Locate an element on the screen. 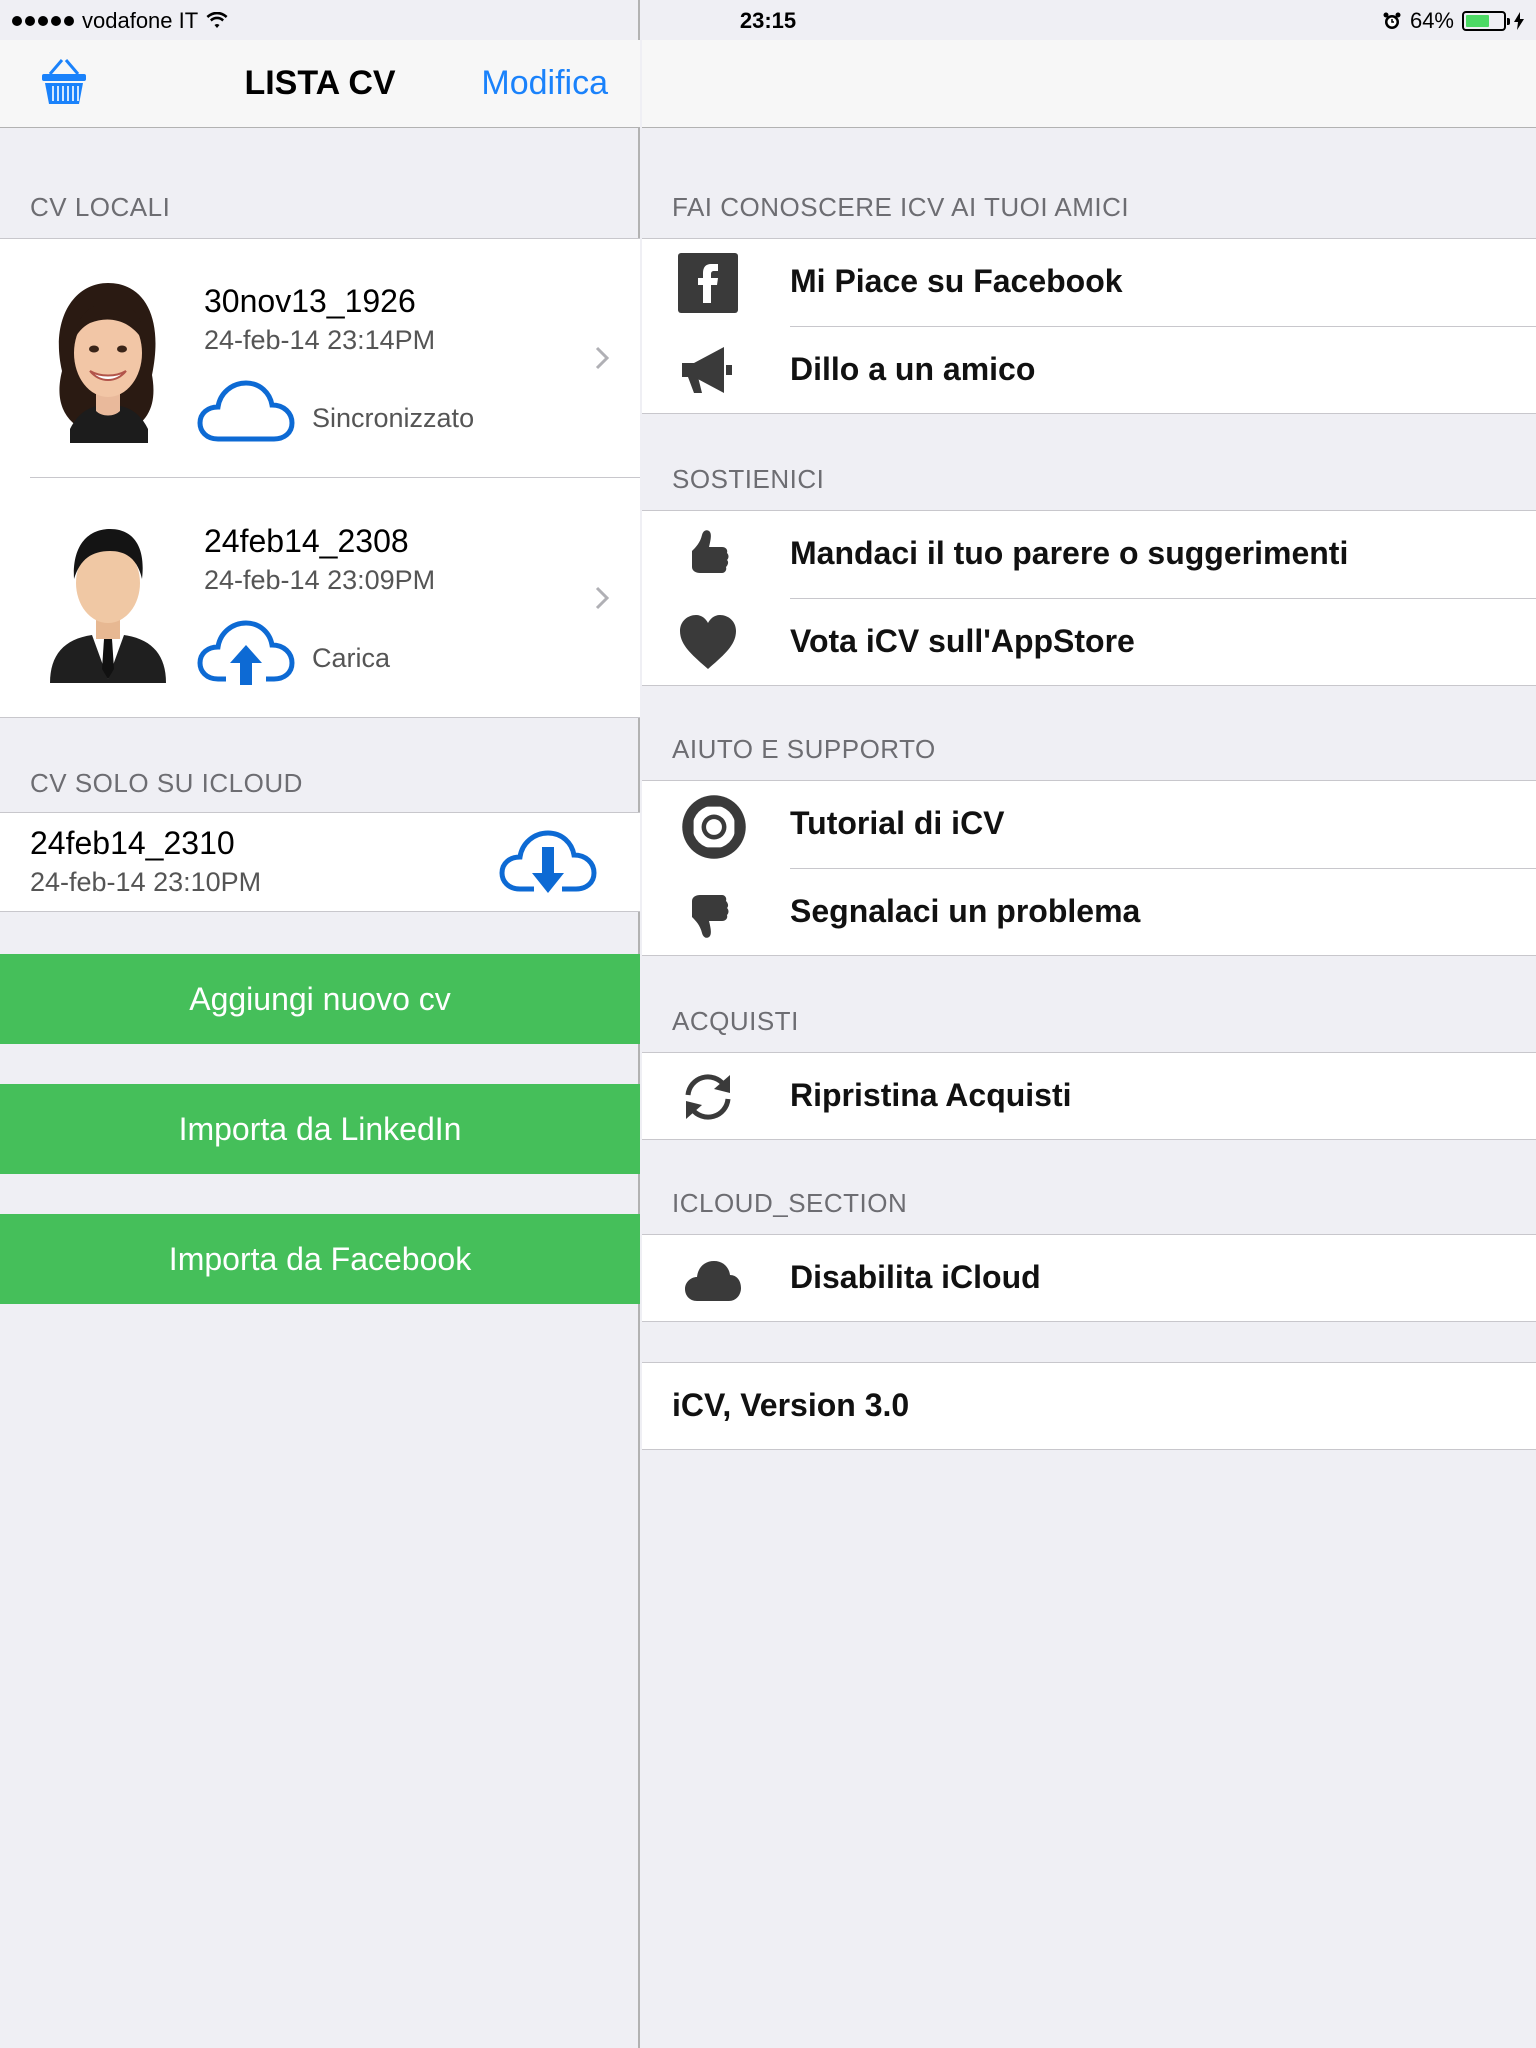 The width and height of the screenshot is (1536, 2048). charging-icon is located at coordinates (1519, 21).